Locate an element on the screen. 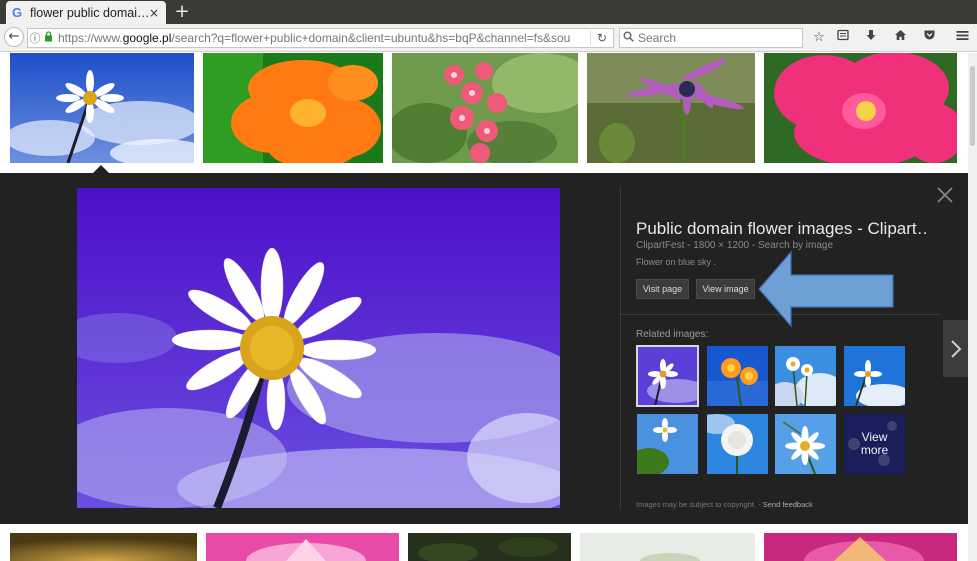 The width and height of the screenshot is (977, 561). view-more-link: View more is located at coordinates (874, 444).